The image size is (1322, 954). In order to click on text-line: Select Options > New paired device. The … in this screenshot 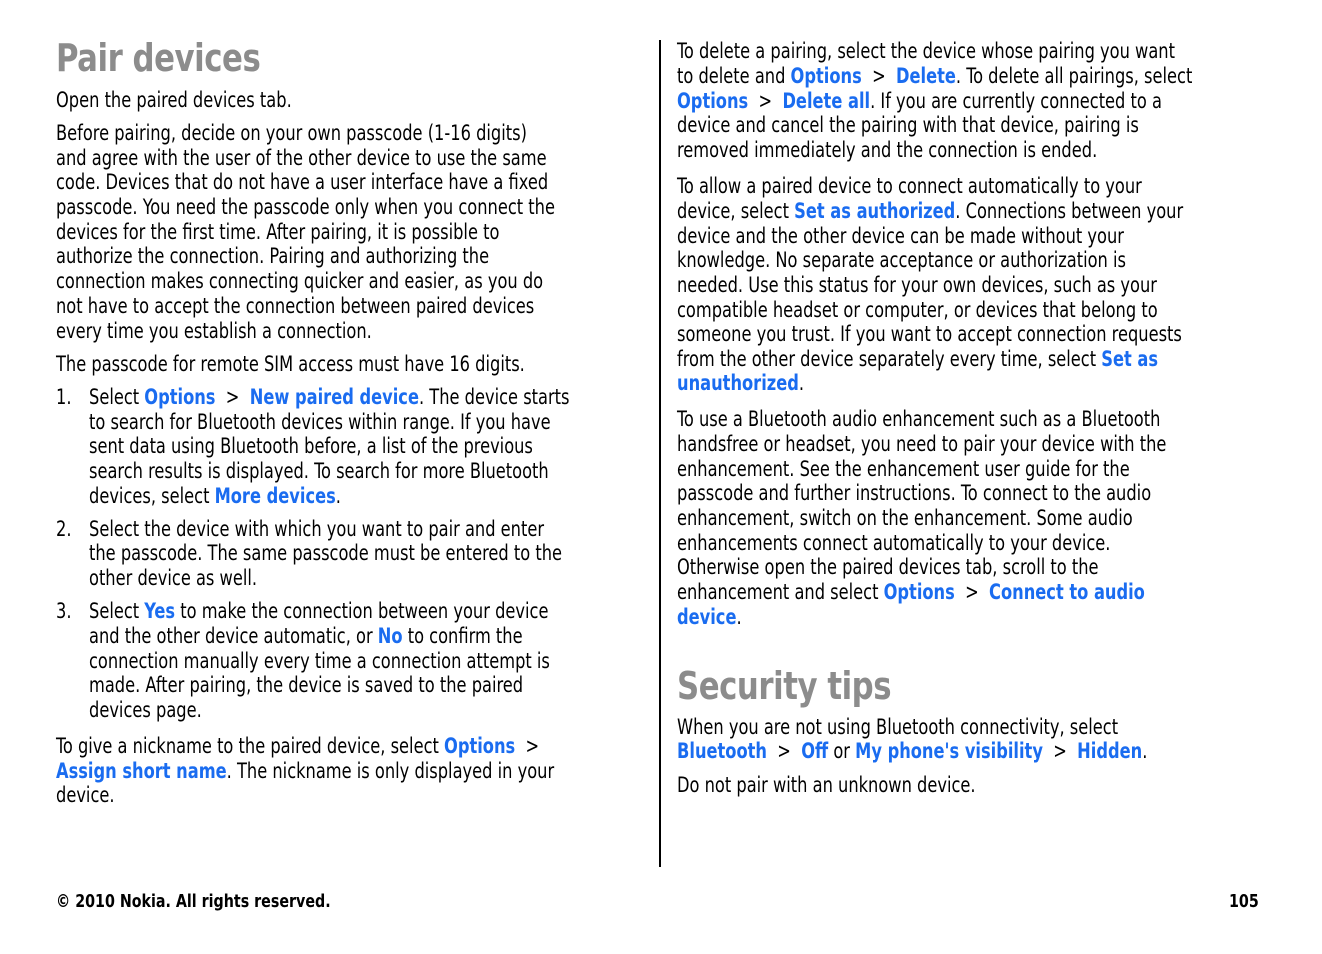, I will do `click(329, 397)`.